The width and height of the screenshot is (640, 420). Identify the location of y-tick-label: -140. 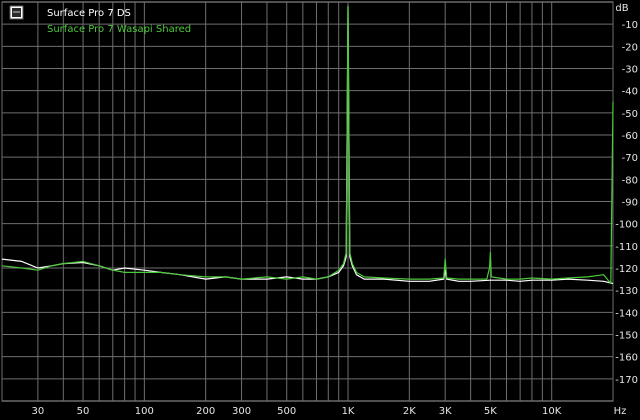
(626, 313).